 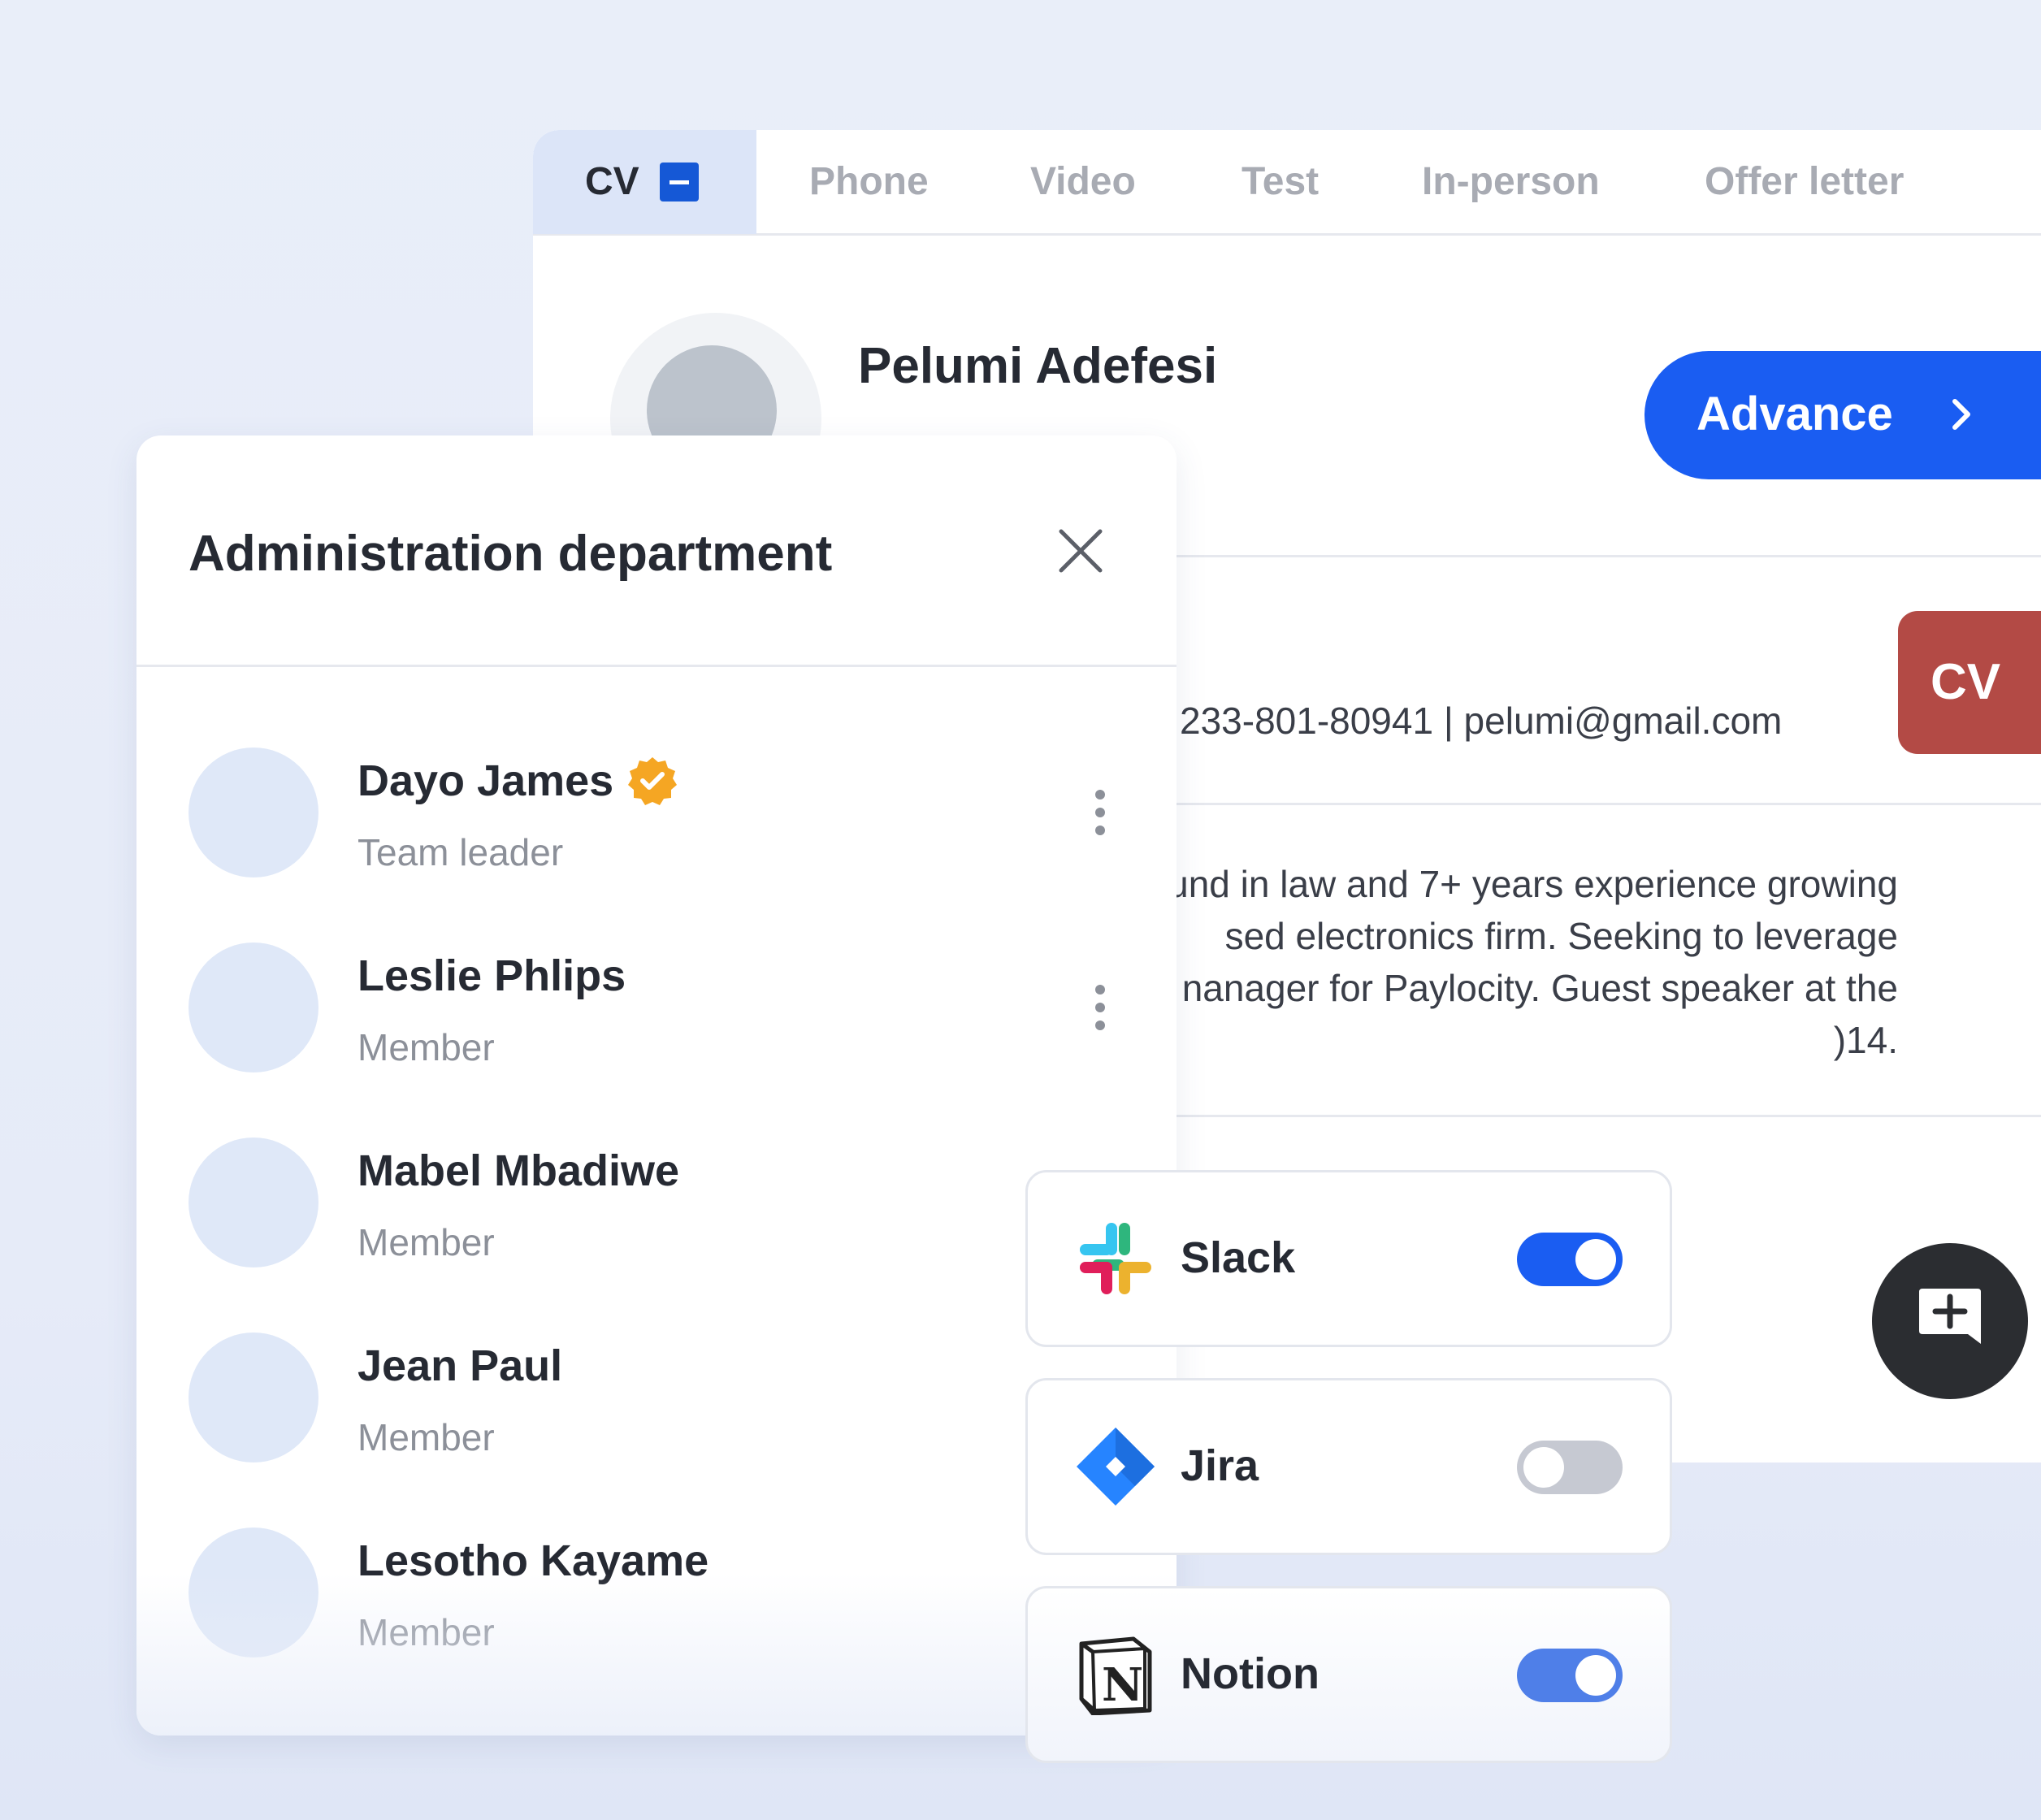 I want to click on tab-video: Video, so click(x=1083, y=182).